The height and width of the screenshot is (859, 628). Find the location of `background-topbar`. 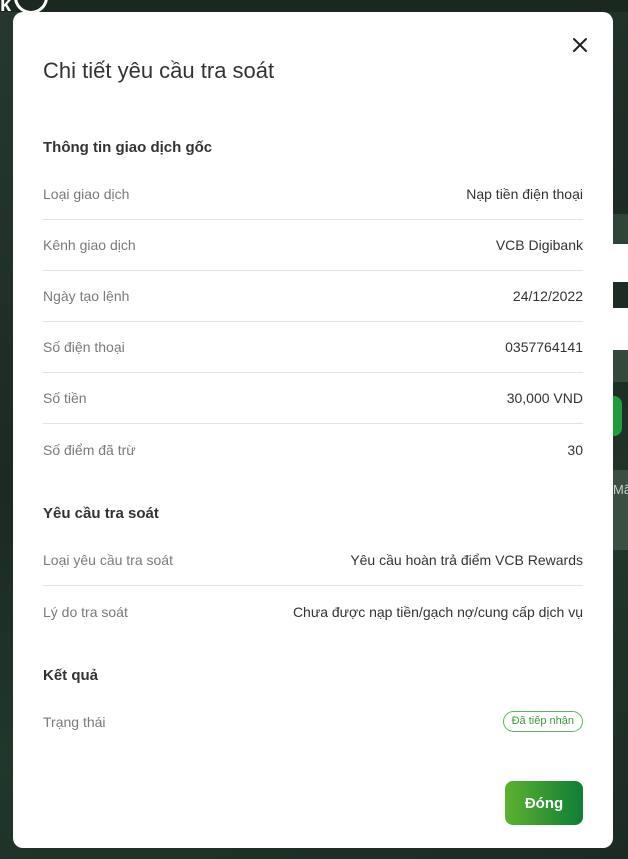

background-topbar is located at coordinates (314, 6).